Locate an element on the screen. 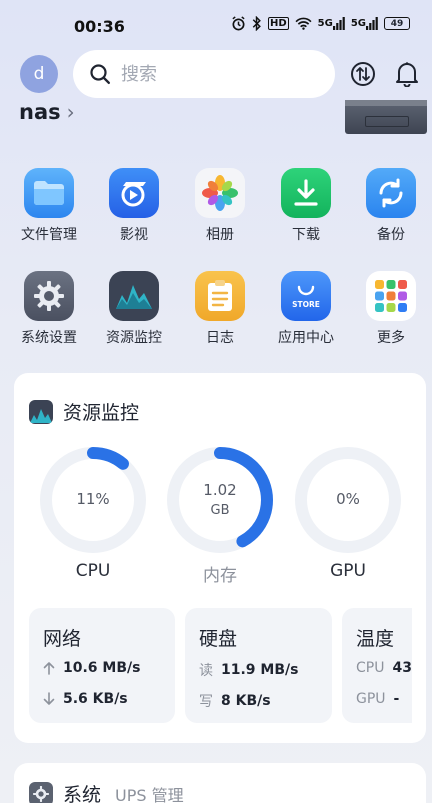 Image resolution: width=432 pixels, height=803 pixels. network-upload: 10.6 MB/s is located at coordinates (91, 668).